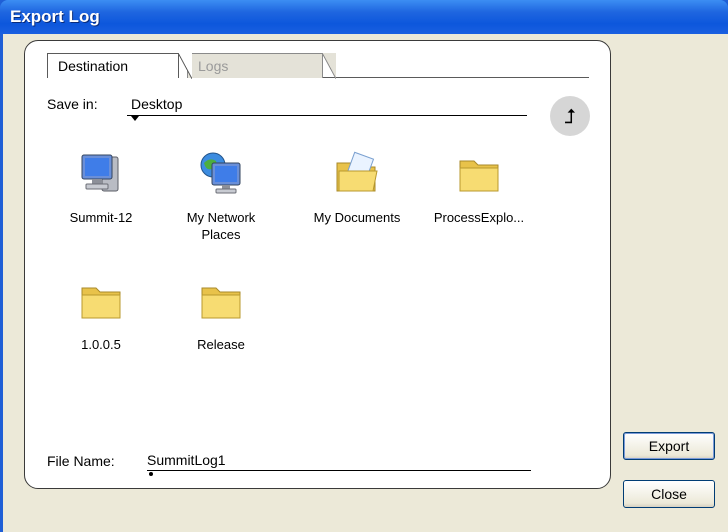 The width and height of the screenshot is (728, 532). Describe the element at coordinates (456, 77) in the screenshot. I see `tab-divider` at that location.